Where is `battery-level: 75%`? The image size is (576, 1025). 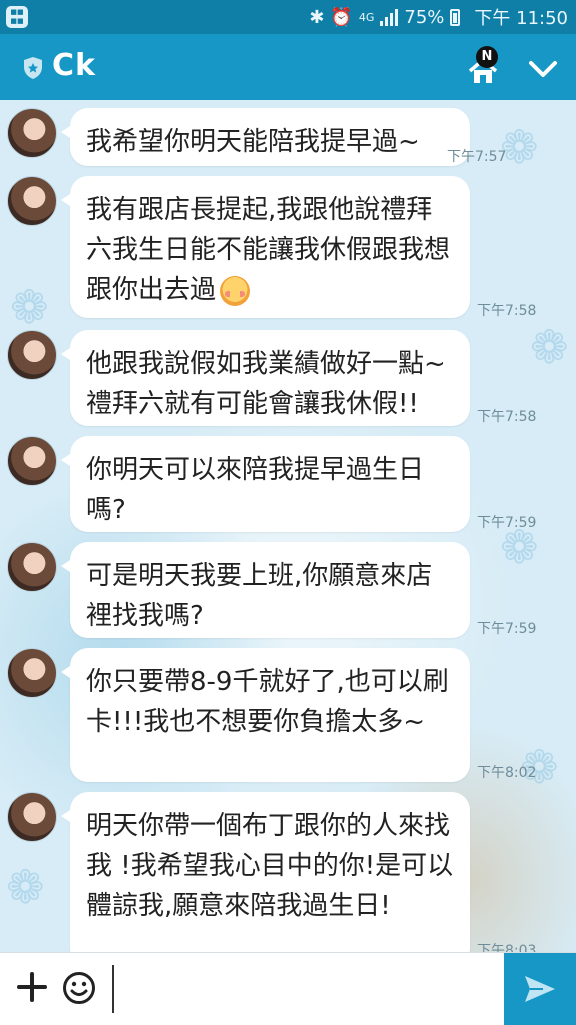 battery-level: 75% is located at coordinates (424, 17).